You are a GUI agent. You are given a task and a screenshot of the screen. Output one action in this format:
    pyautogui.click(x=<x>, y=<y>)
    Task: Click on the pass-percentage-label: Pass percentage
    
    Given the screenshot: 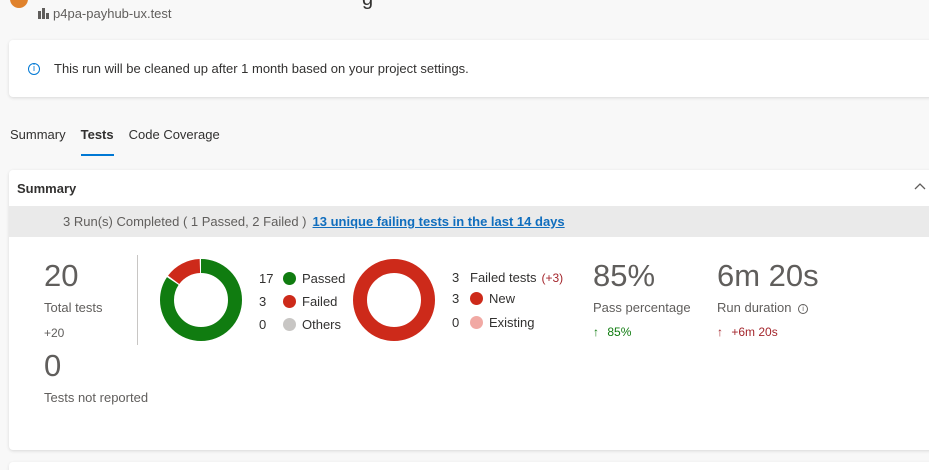 What is the action you would take?
    pyautogui.click(x=642, y=307)
    